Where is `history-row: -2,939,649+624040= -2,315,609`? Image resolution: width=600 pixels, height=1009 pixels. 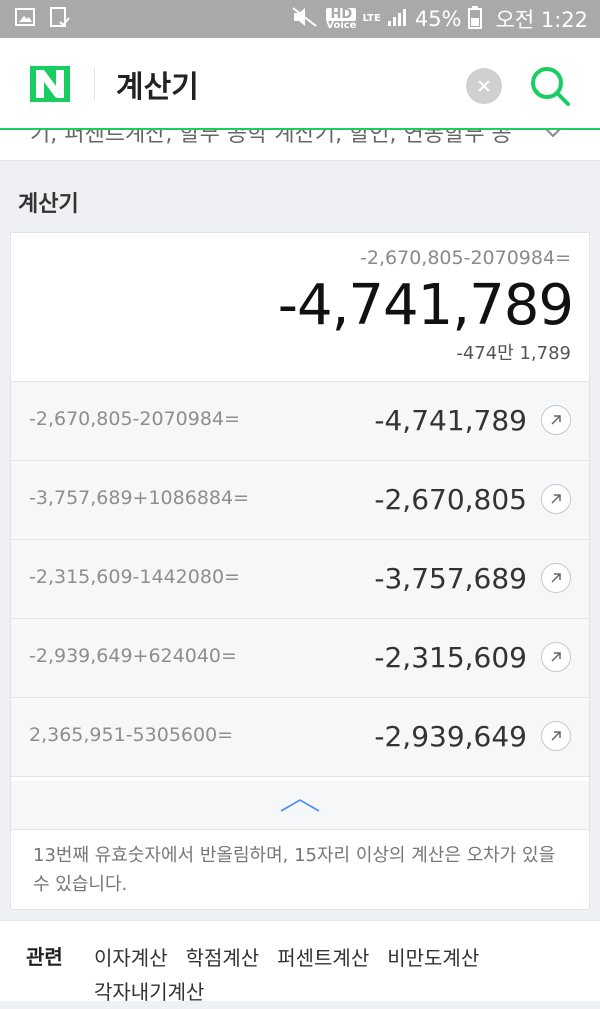
history-row: -2,939,649+624040= -2,315,609 is located at coordinates (300, 658).